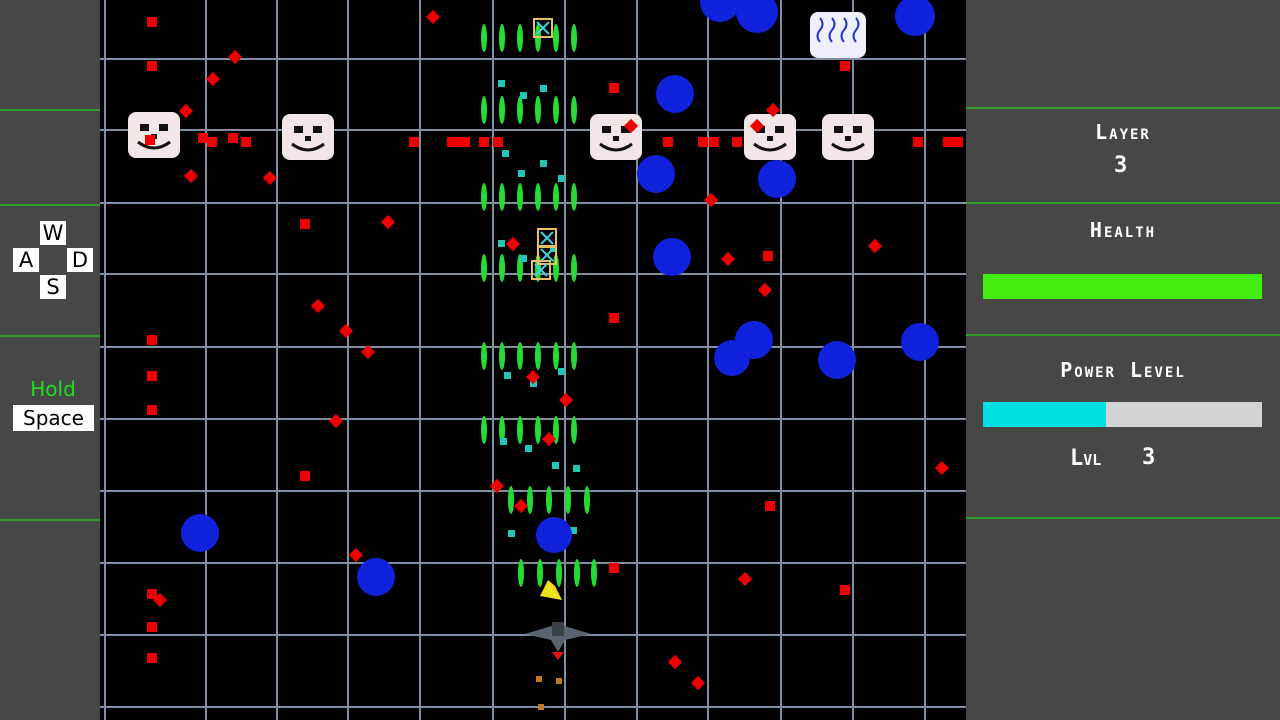  I want to click on health-label: Health, so click(1123, 230).